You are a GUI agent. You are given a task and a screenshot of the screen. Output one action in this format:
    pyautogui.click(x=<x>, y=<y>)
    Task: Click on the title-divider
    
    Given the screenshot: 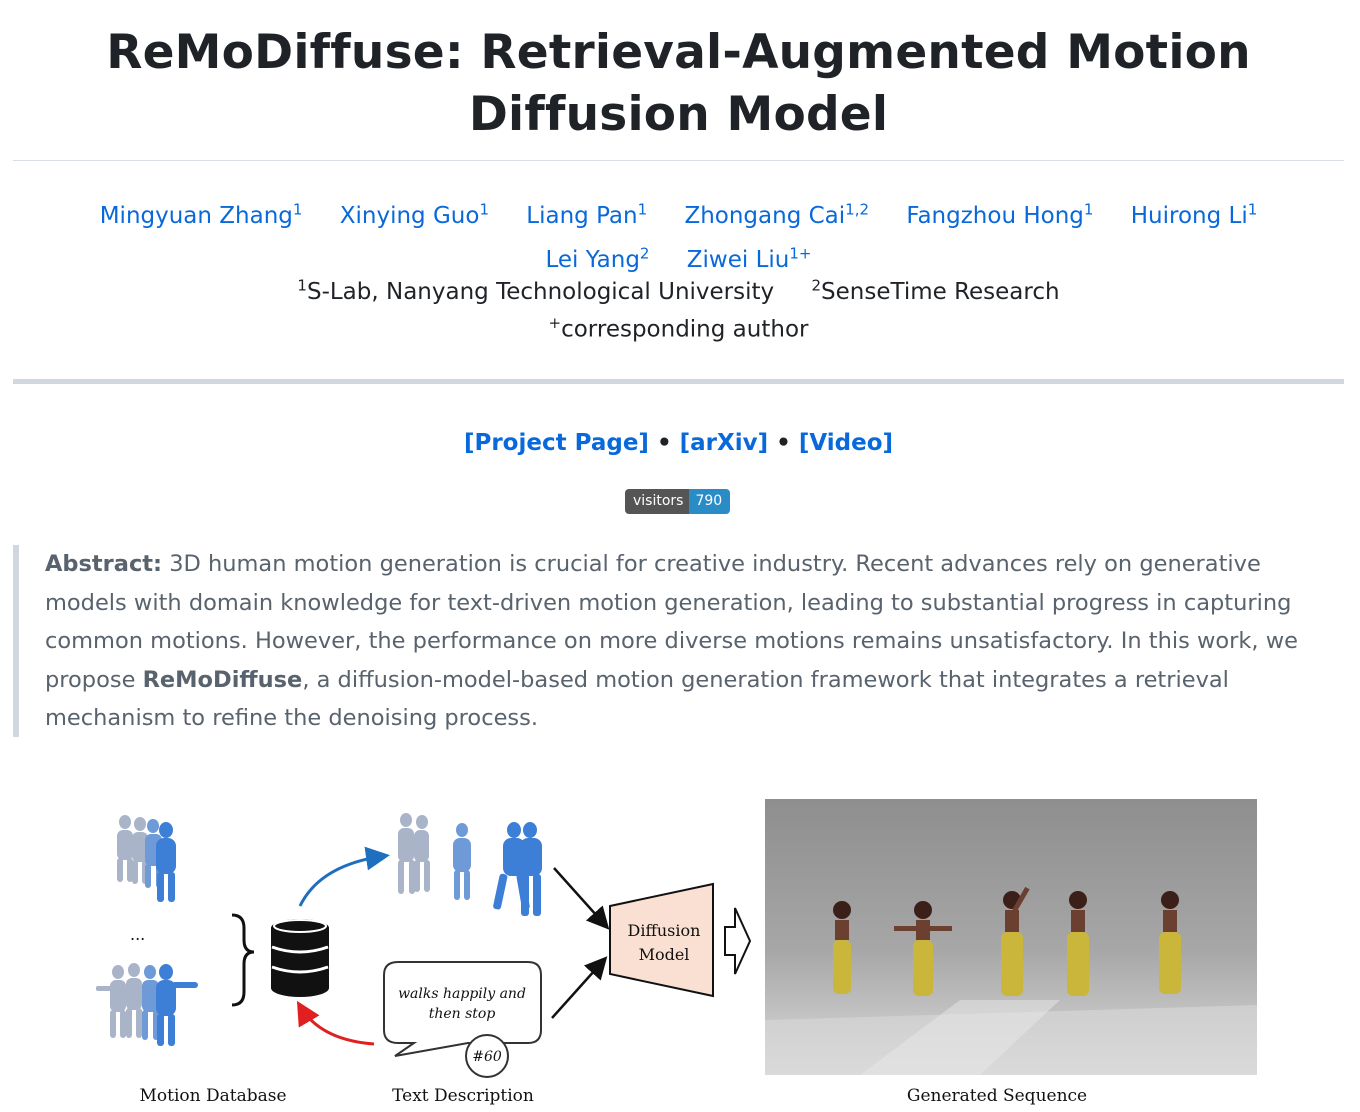 What is the action you would take?
    pyautogui.click(x=678, y=160)
    